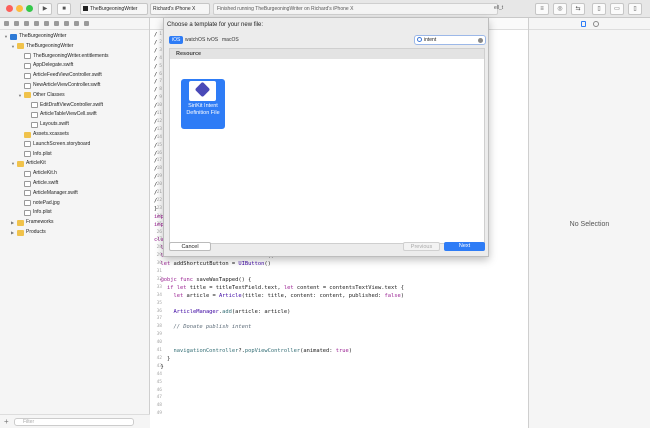  What do you see at coordinates (75, 134) in the screenshot?
I see `navigator-item: Assets.xcassets` at bounding box center [75, 134].